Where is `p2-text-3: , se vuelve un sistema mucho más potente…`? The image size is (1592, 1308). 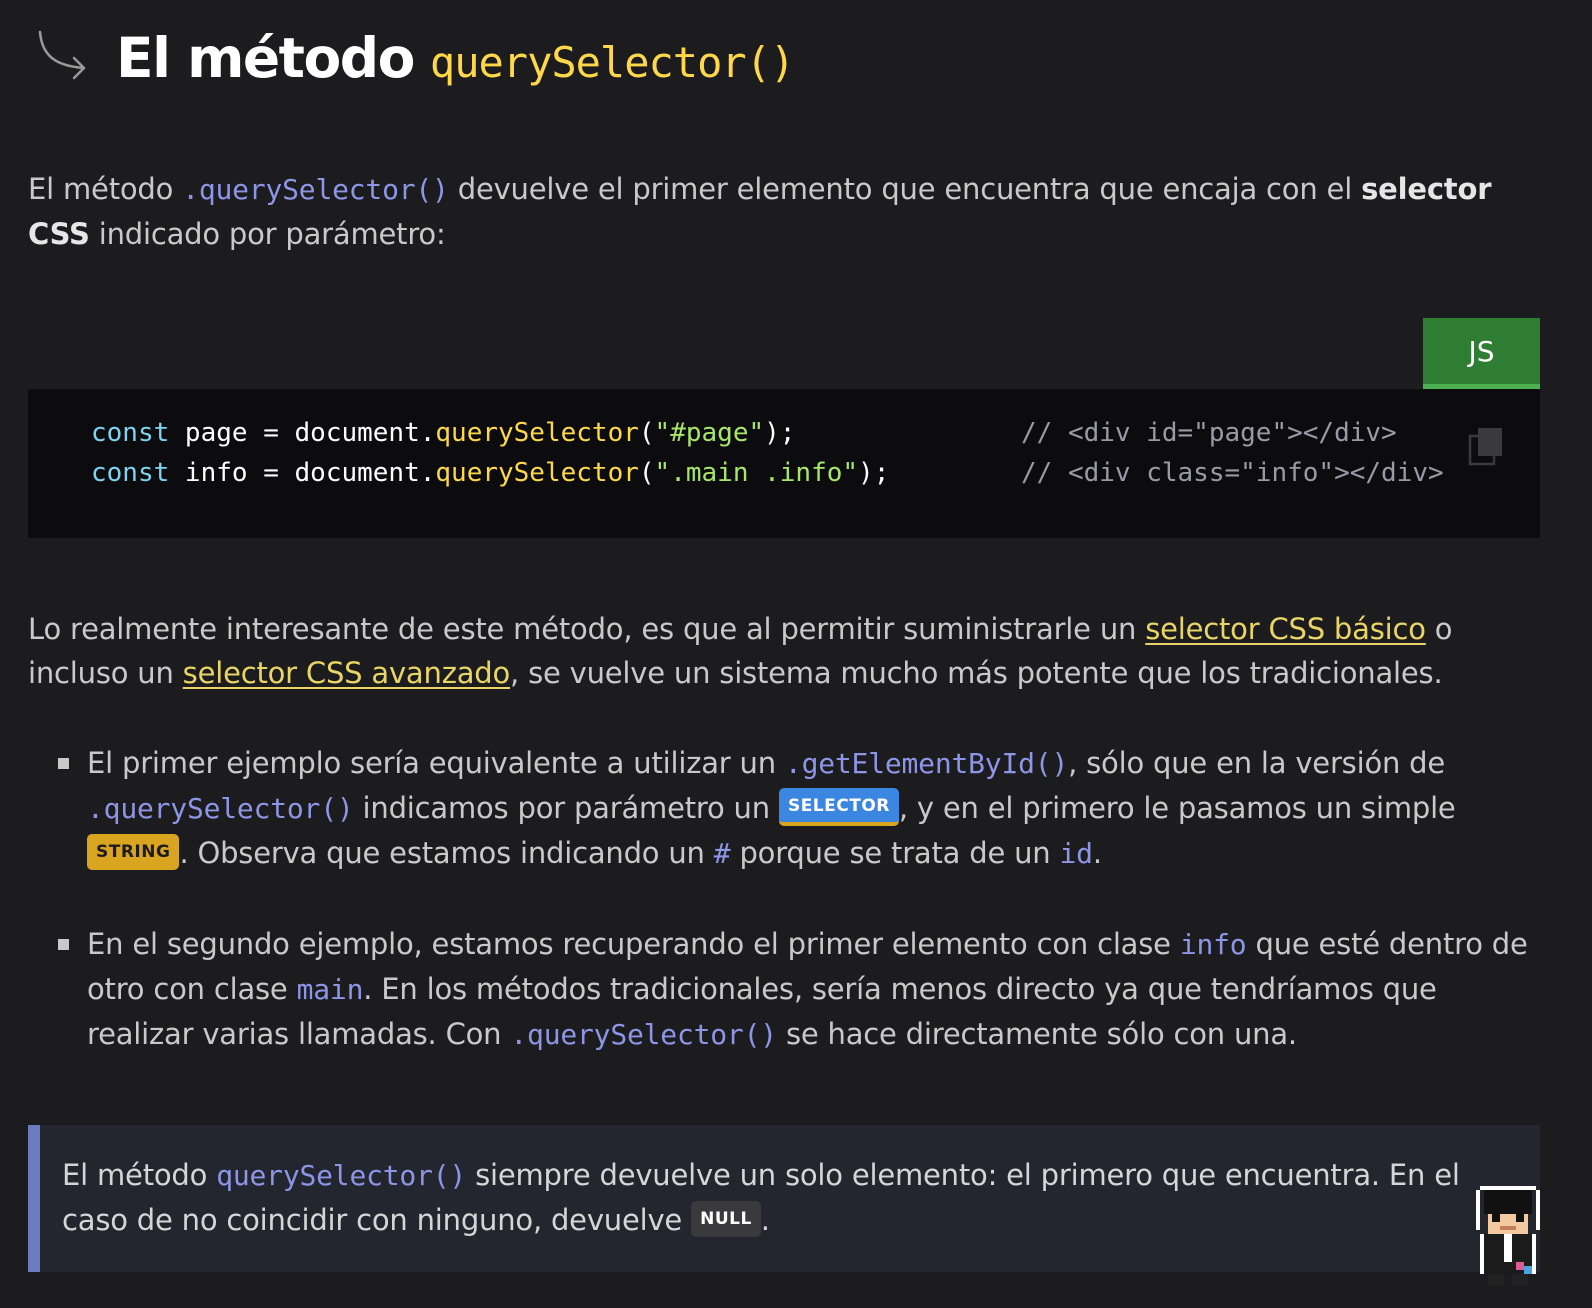
p2-text-3: , se vuelve un sistema mucho más potente… is located at coordinates (976, 673).